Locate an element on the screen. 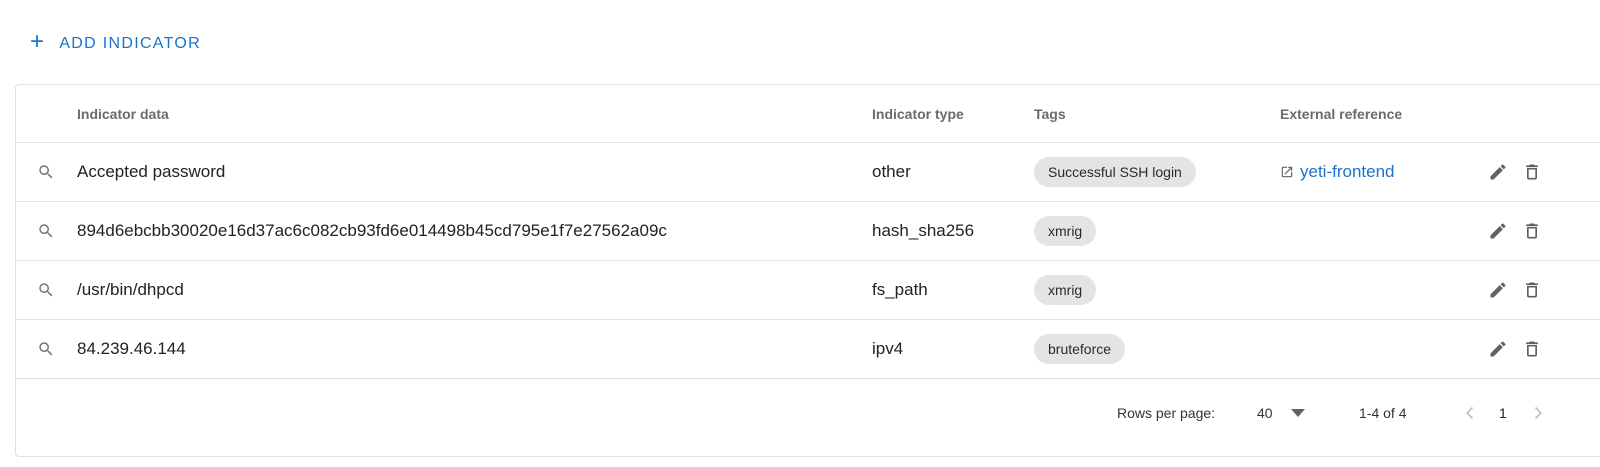  table-row: /usr/bin/dhpcd fs_path xmrig is located at coordinates (808, 290).